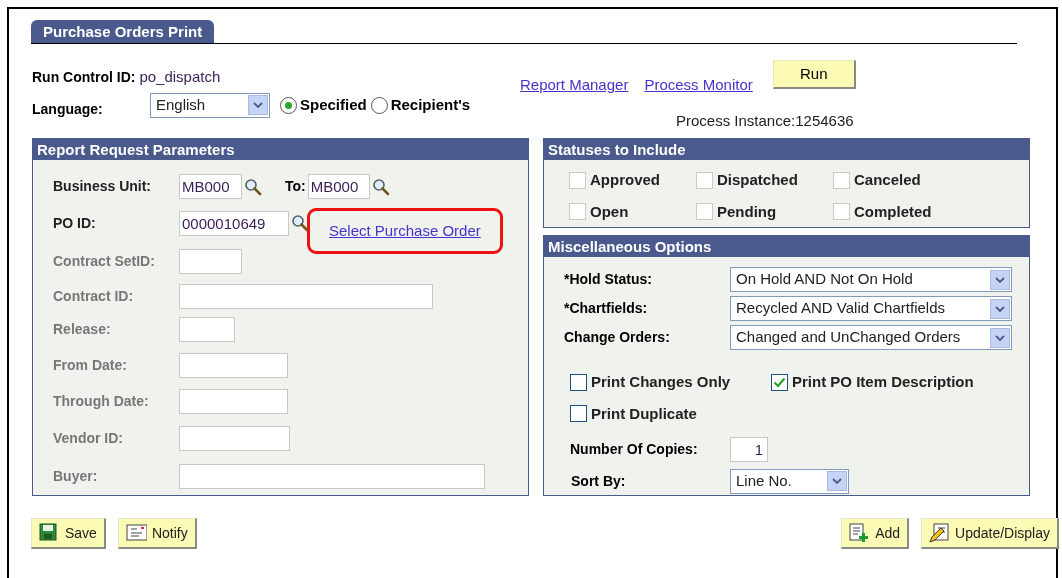 The image size is (1062, 578). I want to click on field-value: po_dispatch, so click(180, 76).